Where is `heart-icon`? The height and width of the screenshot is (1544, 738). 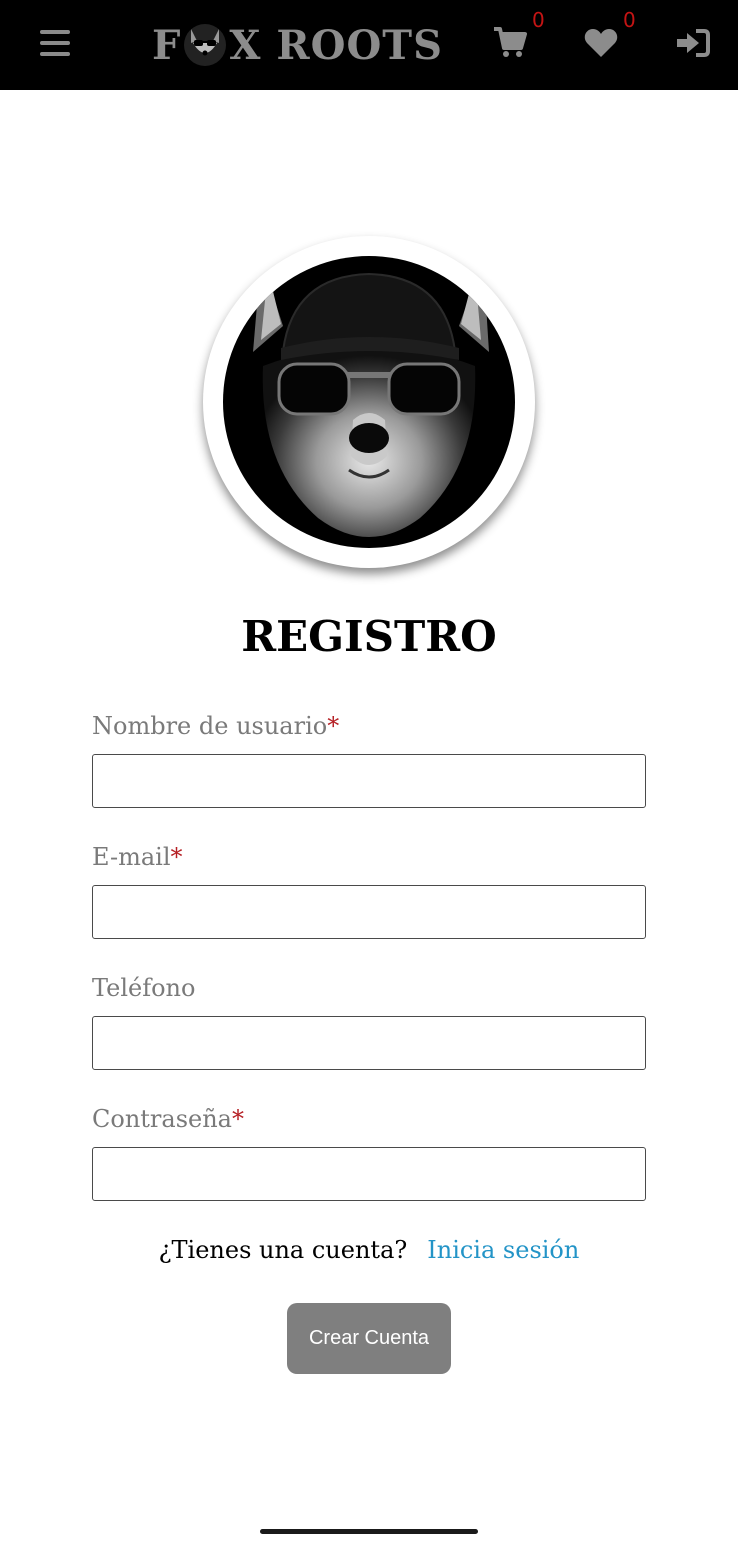
heart-icon is located at coordinates (601, 43).